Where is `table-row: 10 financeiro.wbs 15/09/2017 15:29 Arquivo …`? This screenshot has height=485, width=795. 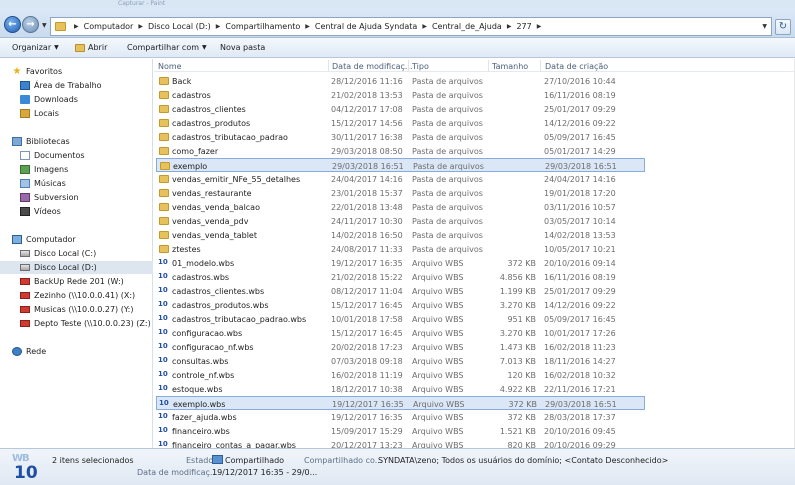 table-row: 10 financeiro.wbs 15/09/2017 15:29 Arquivo … is located at coordinates (400, 431).